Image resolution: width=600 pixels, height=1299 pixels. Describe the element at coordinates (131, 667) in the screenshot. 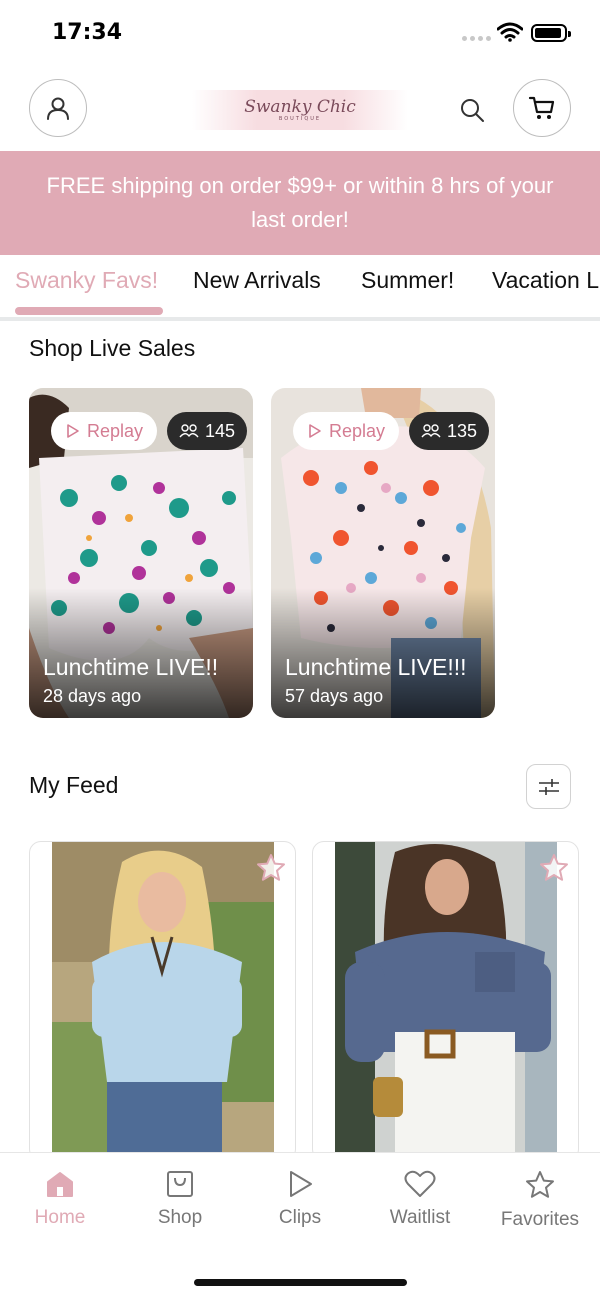

I see `live-sale-title: Lunchtime LIVE!!` at that location.